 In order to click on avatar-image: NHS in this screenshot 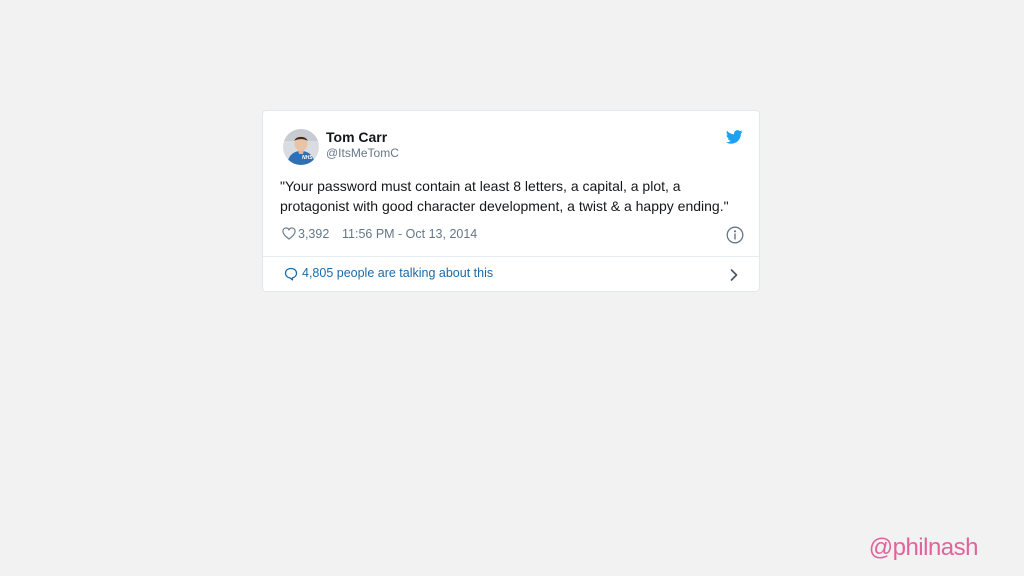, I will do `click(301, 147)`.